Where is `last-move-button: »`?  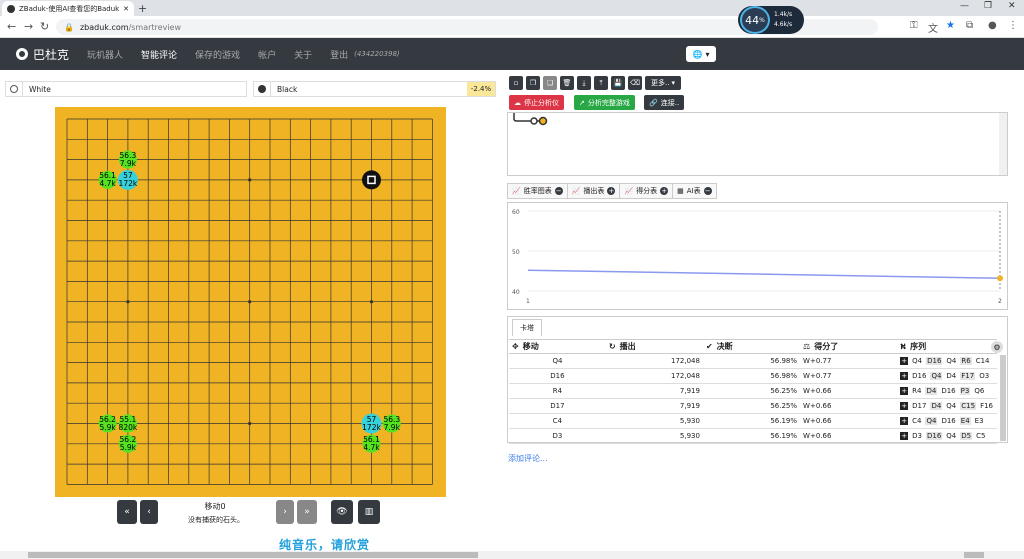 last-move-button: » is located at coordinates (307, 512).